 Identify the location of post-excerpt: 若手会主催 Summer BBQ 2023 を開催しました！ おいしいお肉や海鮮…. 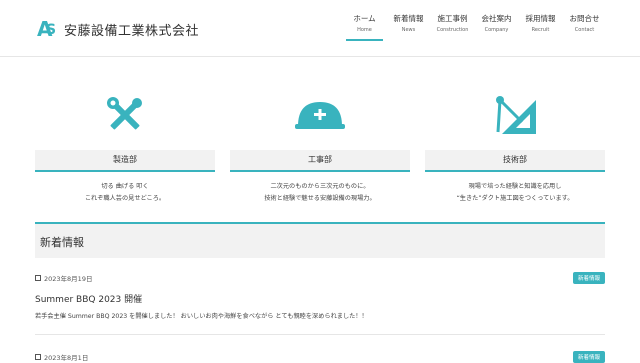
(201, 316).